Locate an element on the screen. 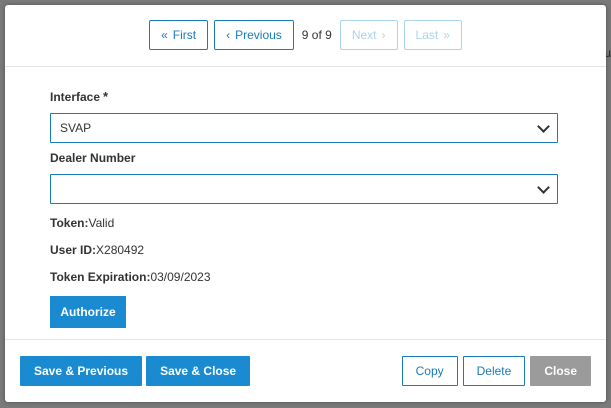  token-expiration-label: Token Expiration: is located at coordinates (100, 277).